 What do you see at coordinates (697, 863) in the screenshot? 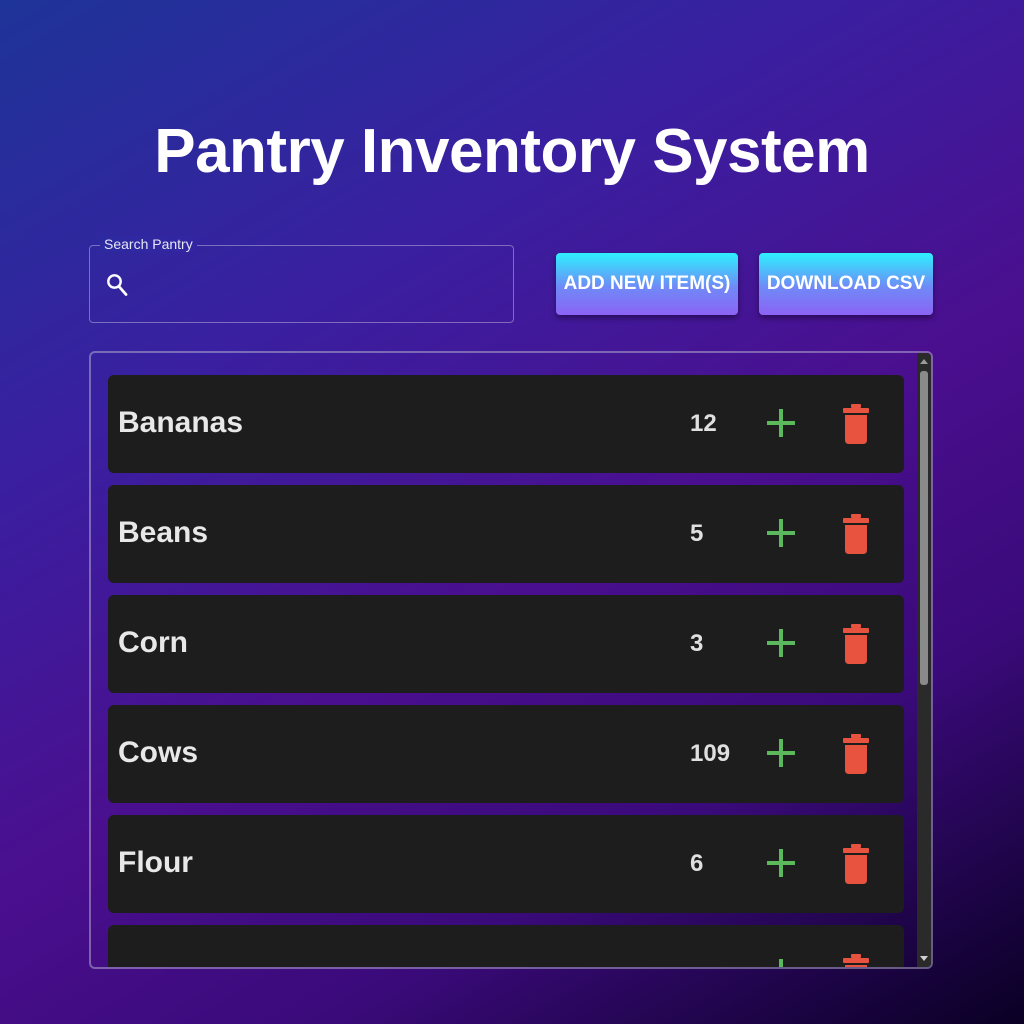
I see `item-quantity: 6` at bounding box center [697, 863].